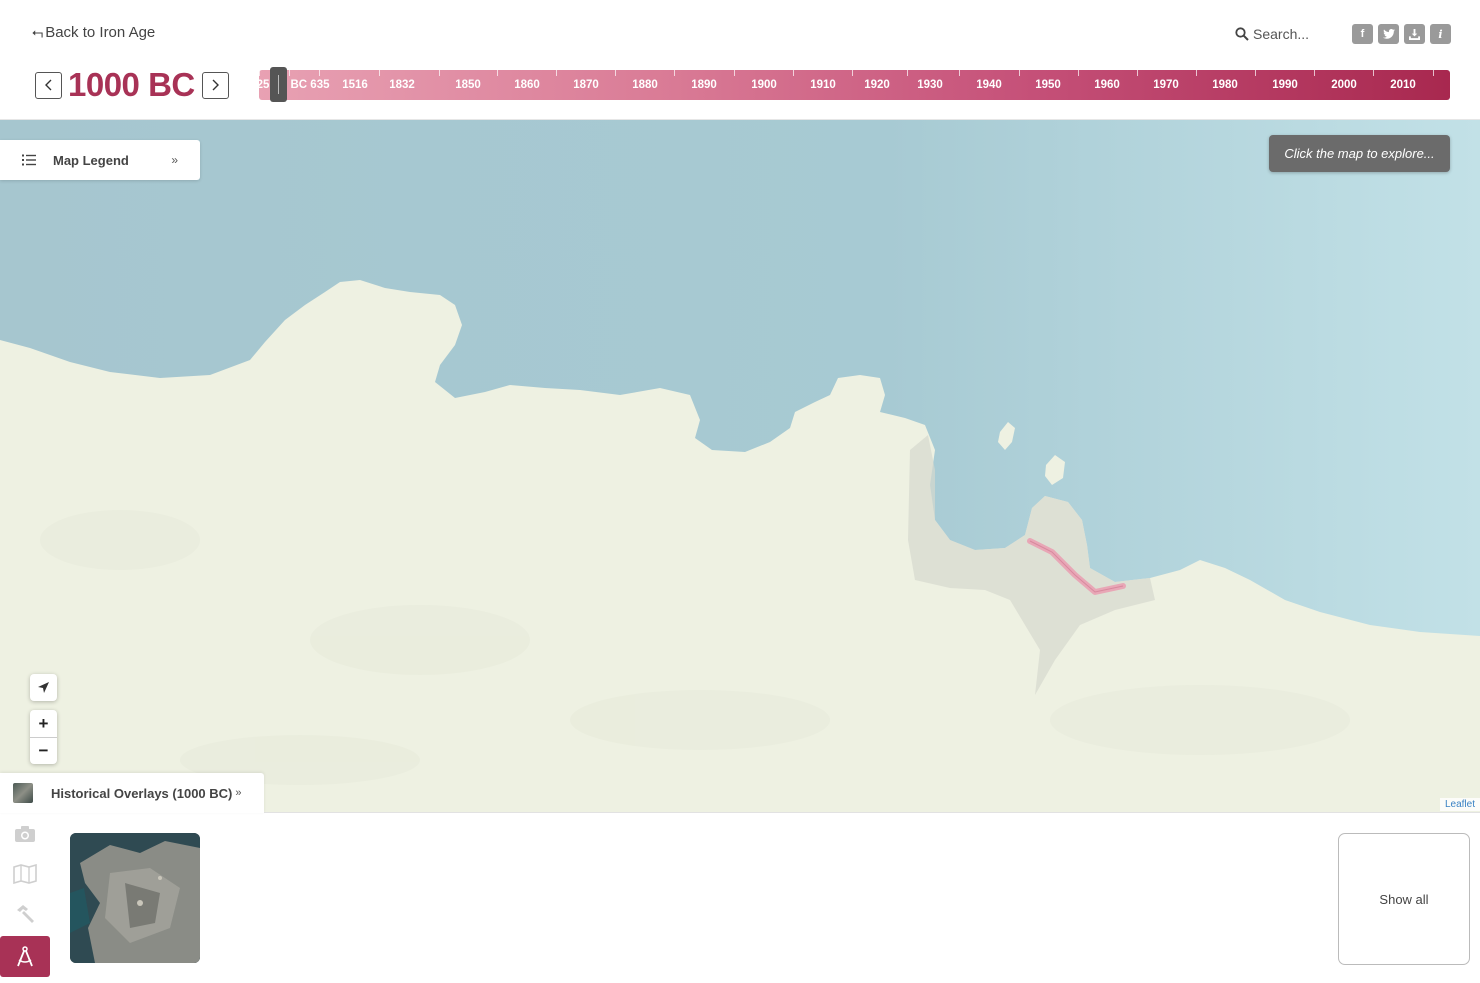  I want to click on social-buttons: f i, so click(1401, 34).